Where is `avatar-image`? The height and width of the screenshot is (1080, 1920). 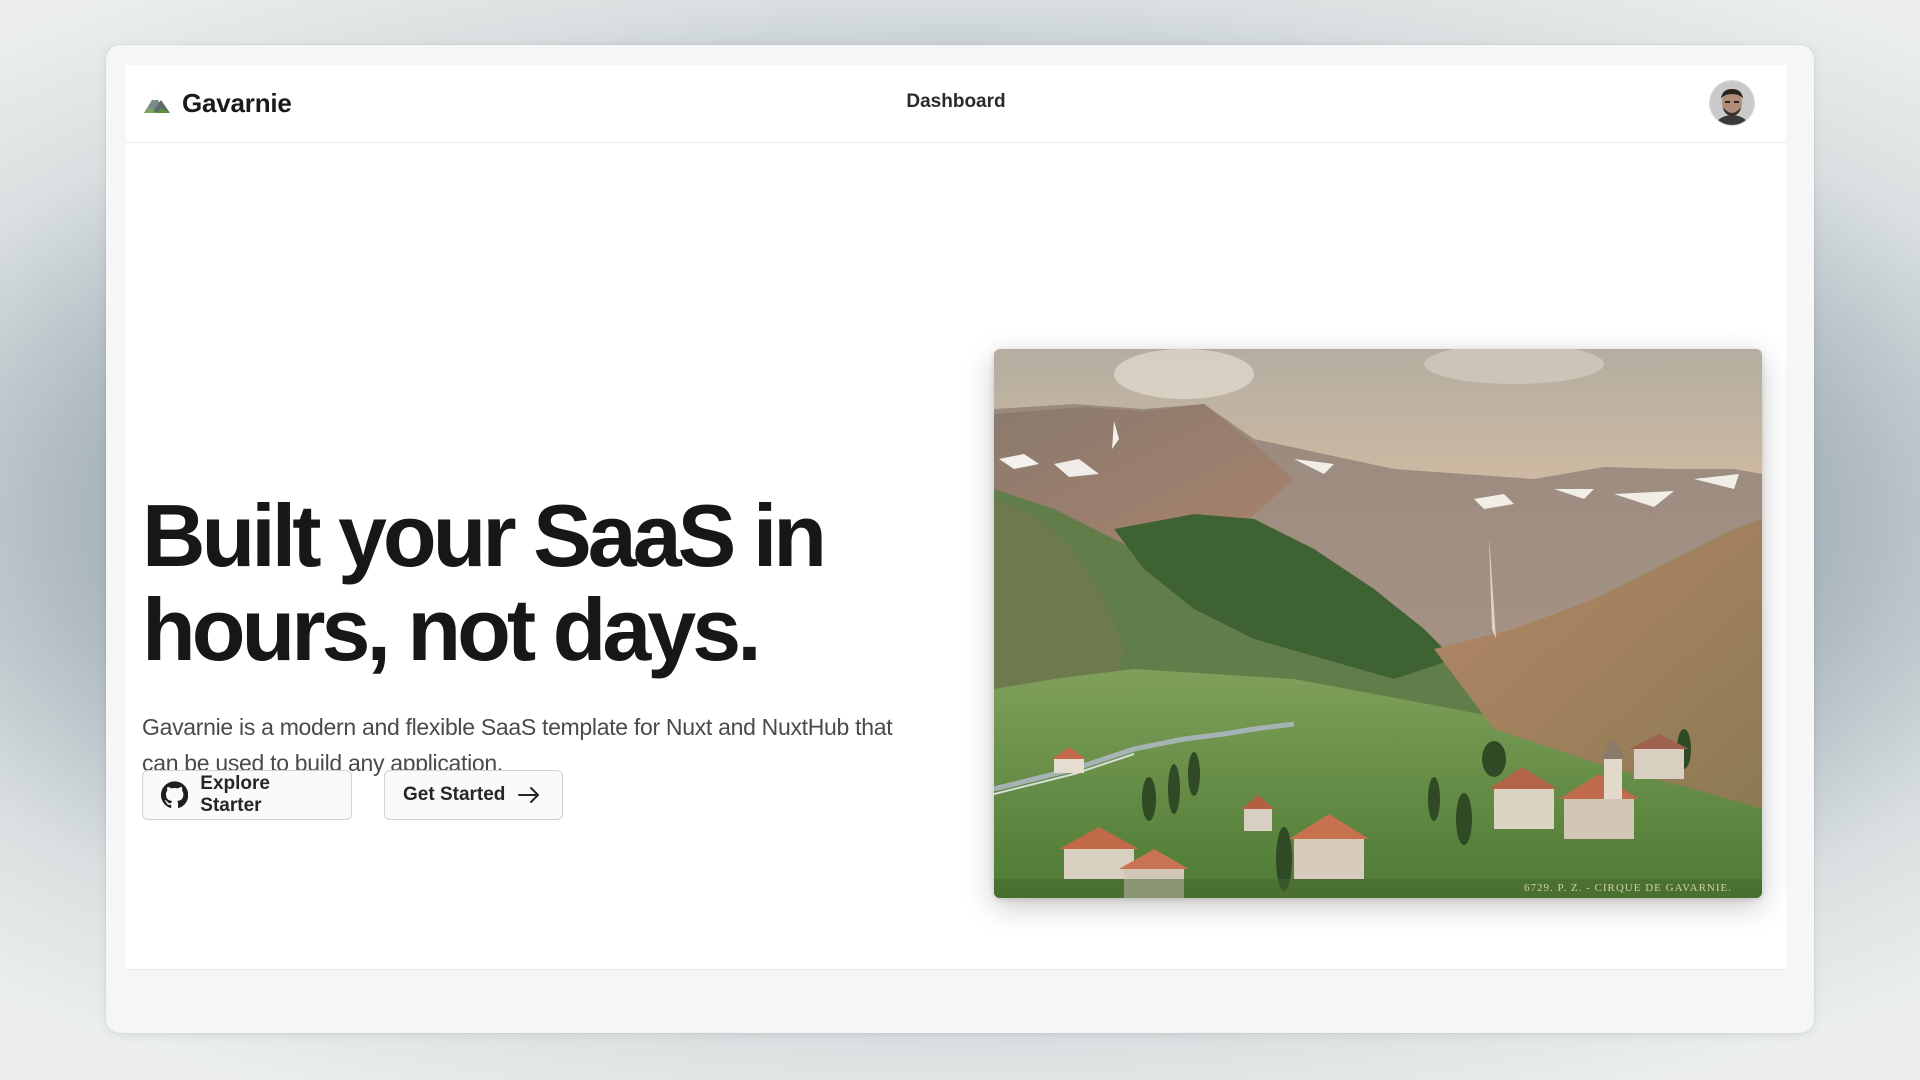
avatar-image is located at coordinates (1732, 103).